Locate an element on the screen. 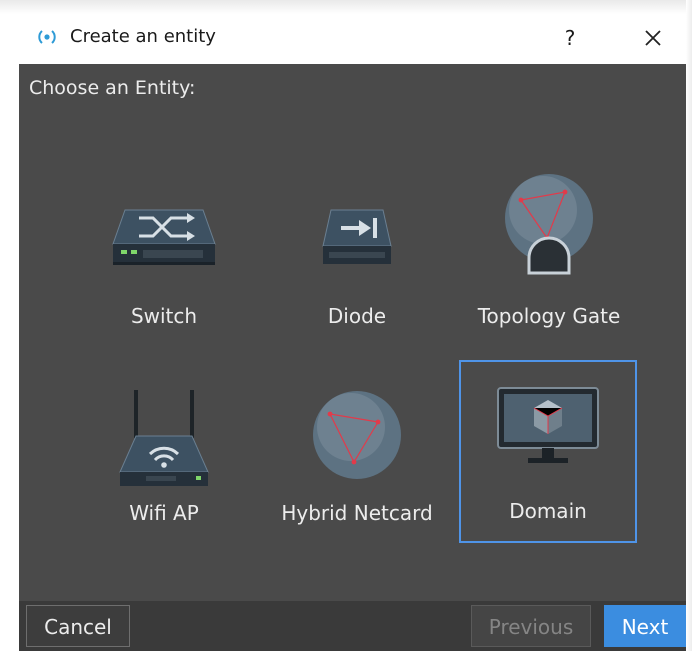 This screenshot has width=692, height=651. entity-radio-icon is located at coordinates (47, 37).